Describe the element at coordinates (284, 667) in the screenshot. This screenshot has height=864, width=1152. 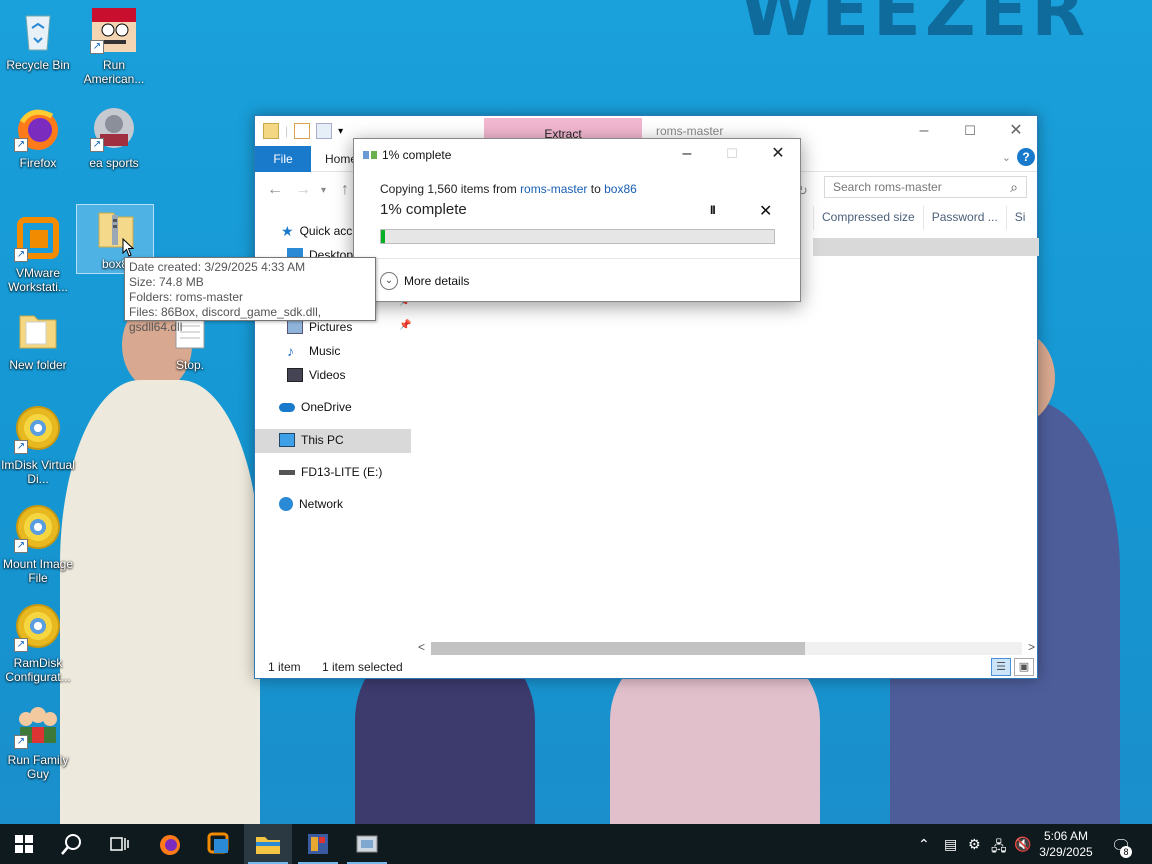
I see `item-count: 1 item` at that location.